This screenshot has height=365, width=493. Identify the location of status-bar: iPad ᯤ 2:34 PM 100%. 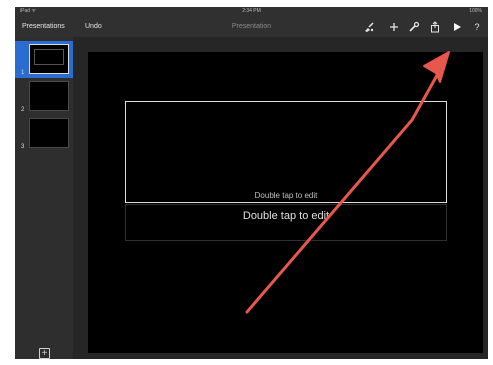
(251, 11).